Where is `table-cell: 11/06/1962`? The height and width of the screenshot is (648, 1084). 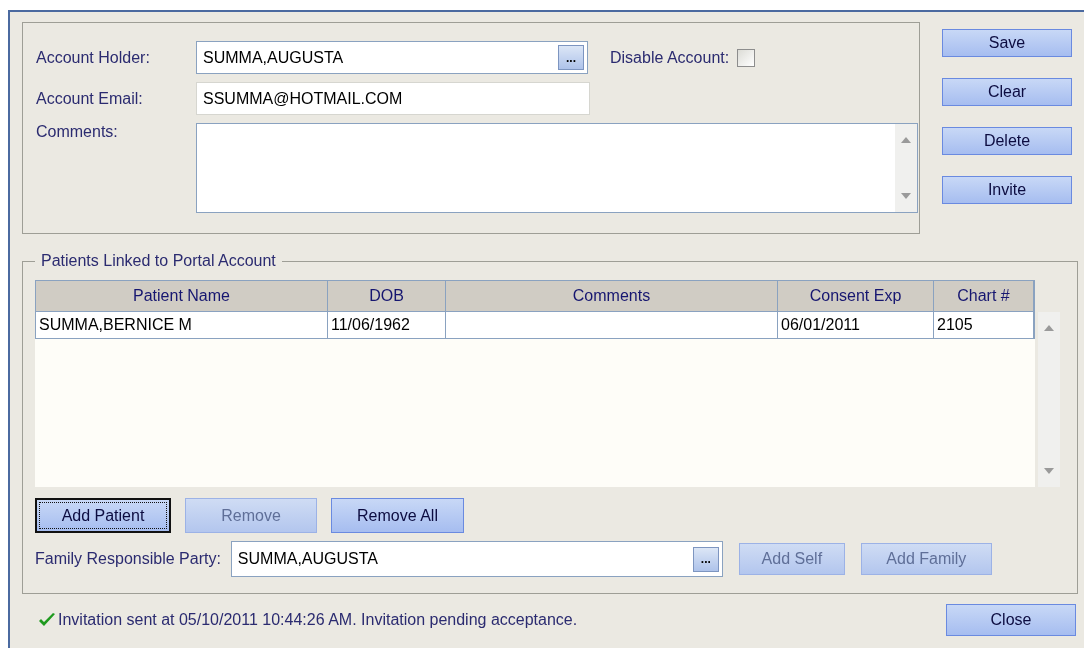 table-cell: 11/06/1962 is located at coordinates (387, 325).